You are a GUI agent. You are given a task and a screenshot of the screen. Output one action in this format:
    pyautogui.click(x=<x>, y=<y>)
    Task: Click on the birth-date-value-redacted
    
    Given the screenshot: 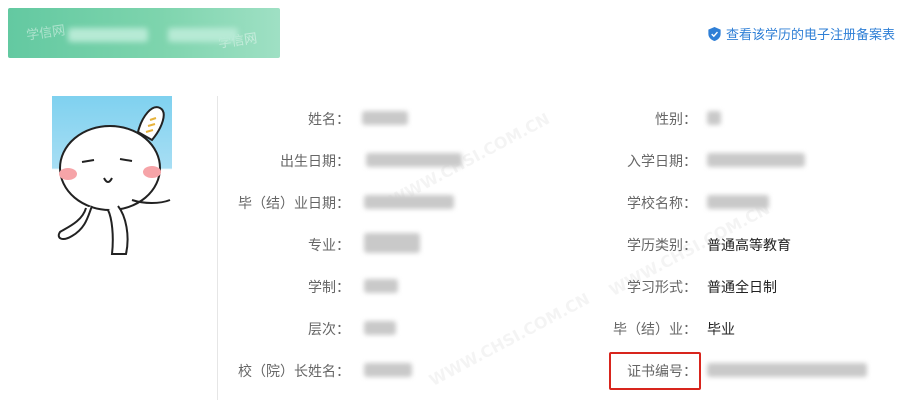 What is the action you would take?
    pyautogui.click(x=414, y=160)
    